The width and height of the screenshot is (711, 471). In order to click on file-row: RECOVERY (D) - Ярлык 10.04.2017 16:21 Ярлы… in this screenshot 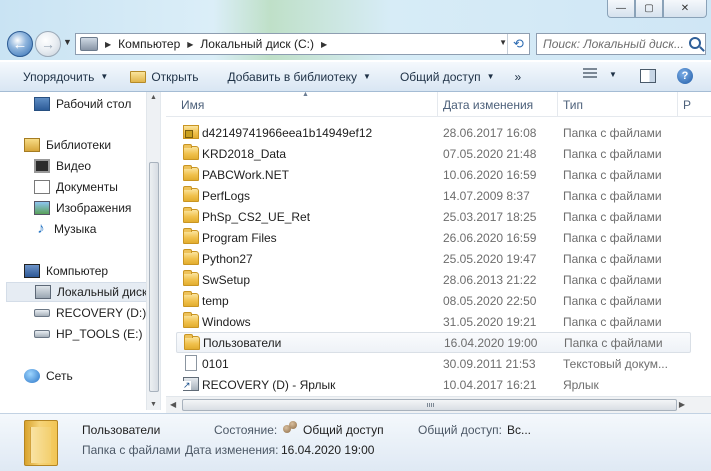, I will do `click(433, 384)`.